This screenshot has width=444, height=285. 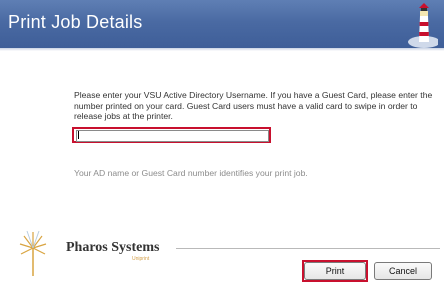 What do you see at coordinates (141, 259) in the screenshot?
I see `brand-tagline: Uniprint` at bounding box center [141, 259].